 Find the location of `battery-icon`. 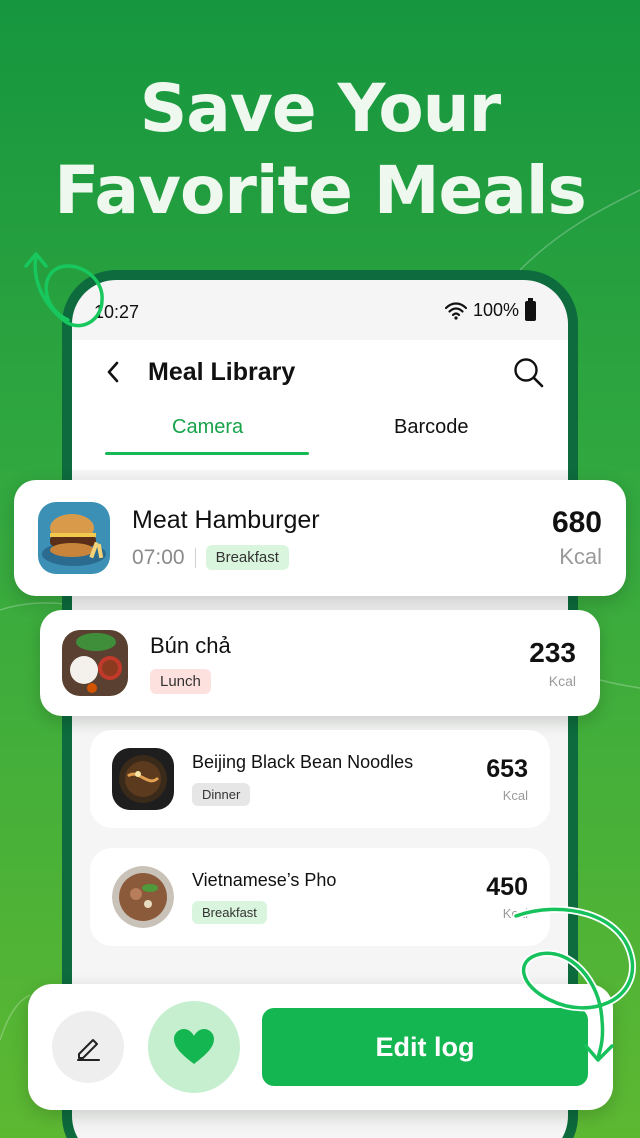

battery-icon is located at coordinates (530, 309).